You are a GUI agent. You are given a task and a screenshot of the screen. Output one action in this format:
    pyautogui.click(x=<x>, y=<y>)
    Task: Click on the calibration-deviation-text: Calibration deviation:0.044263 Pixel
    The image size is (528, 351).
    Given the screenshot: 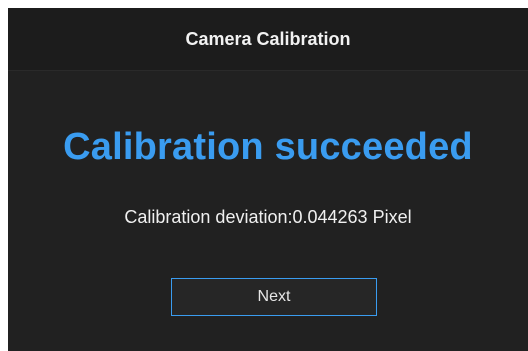 What is the action you would take?
    pyautogui.click(x=268, y=217)
    